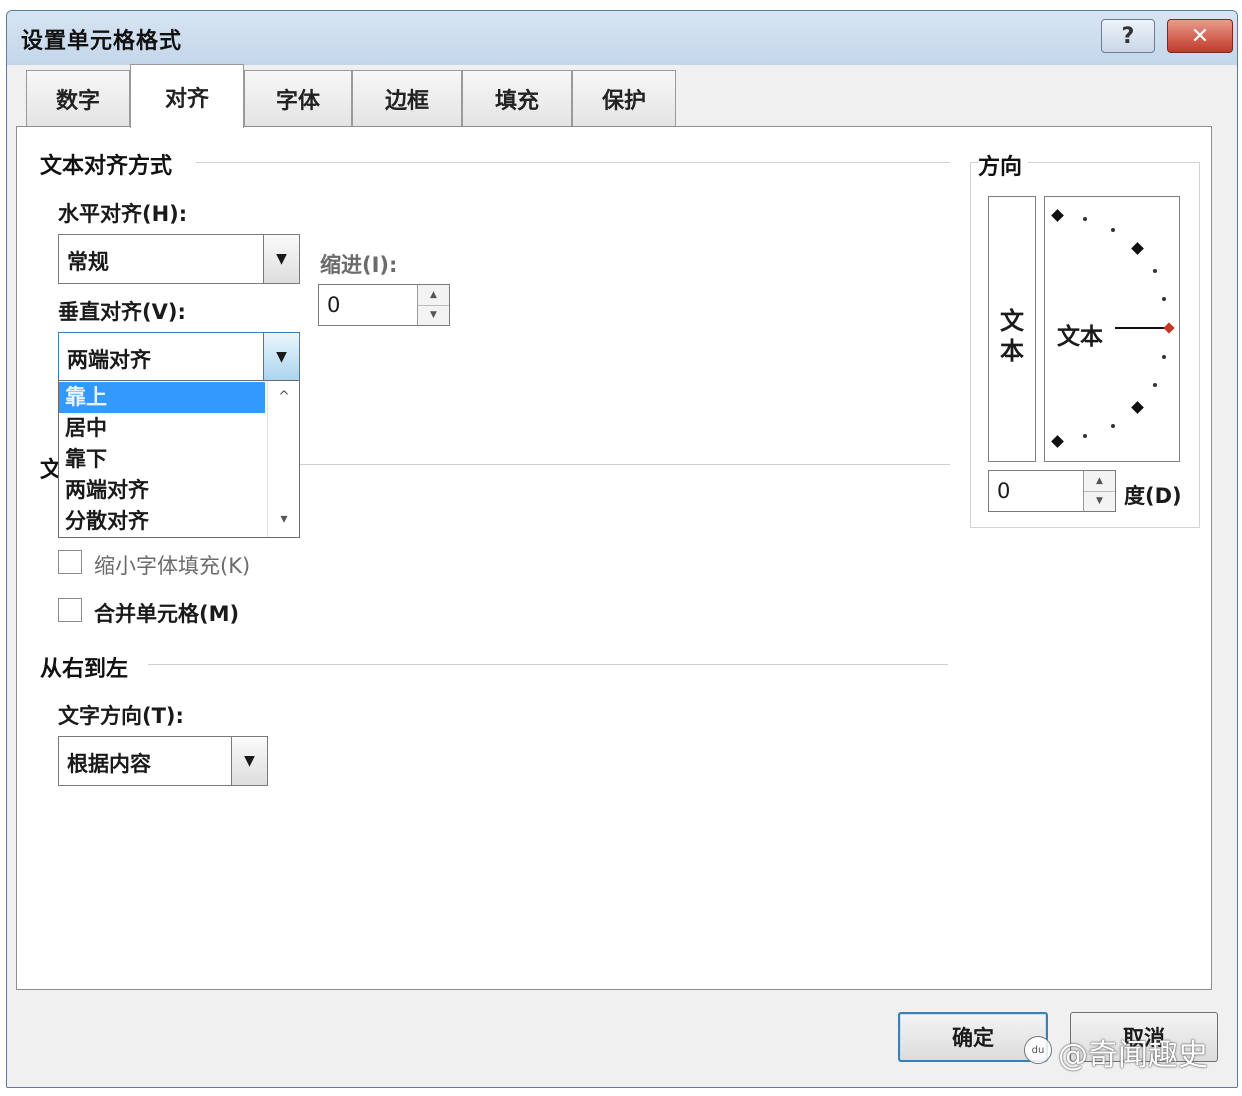 The width and height of the screenshot is (1242, 1096). I want to click on degrees-spinner: 0 ▲ ▼, so click(1052, 491).